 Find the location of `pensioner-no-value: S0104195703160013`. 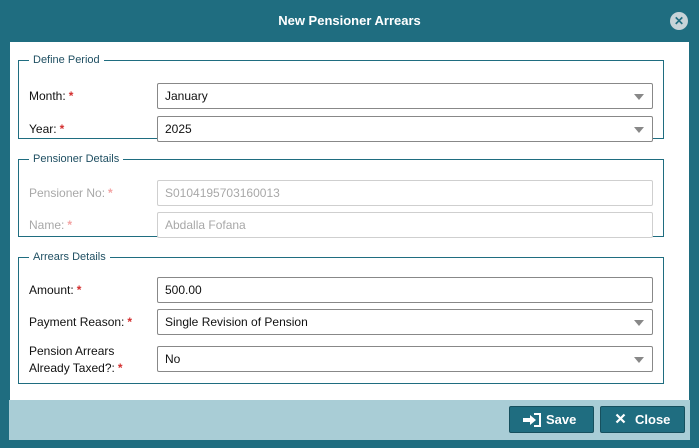

pensioner-no-value: S0104195703160013 is located at coordinates (222, 193).